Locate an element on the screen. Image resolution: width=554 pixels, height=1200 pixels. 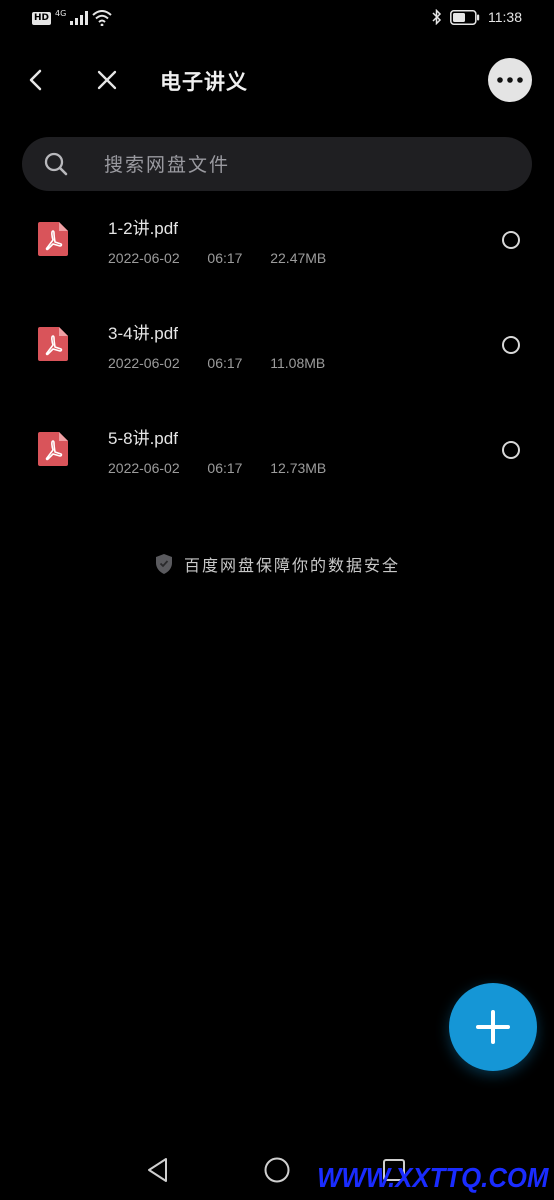
triangle-back-icon is located at coordinates (157, 1170).